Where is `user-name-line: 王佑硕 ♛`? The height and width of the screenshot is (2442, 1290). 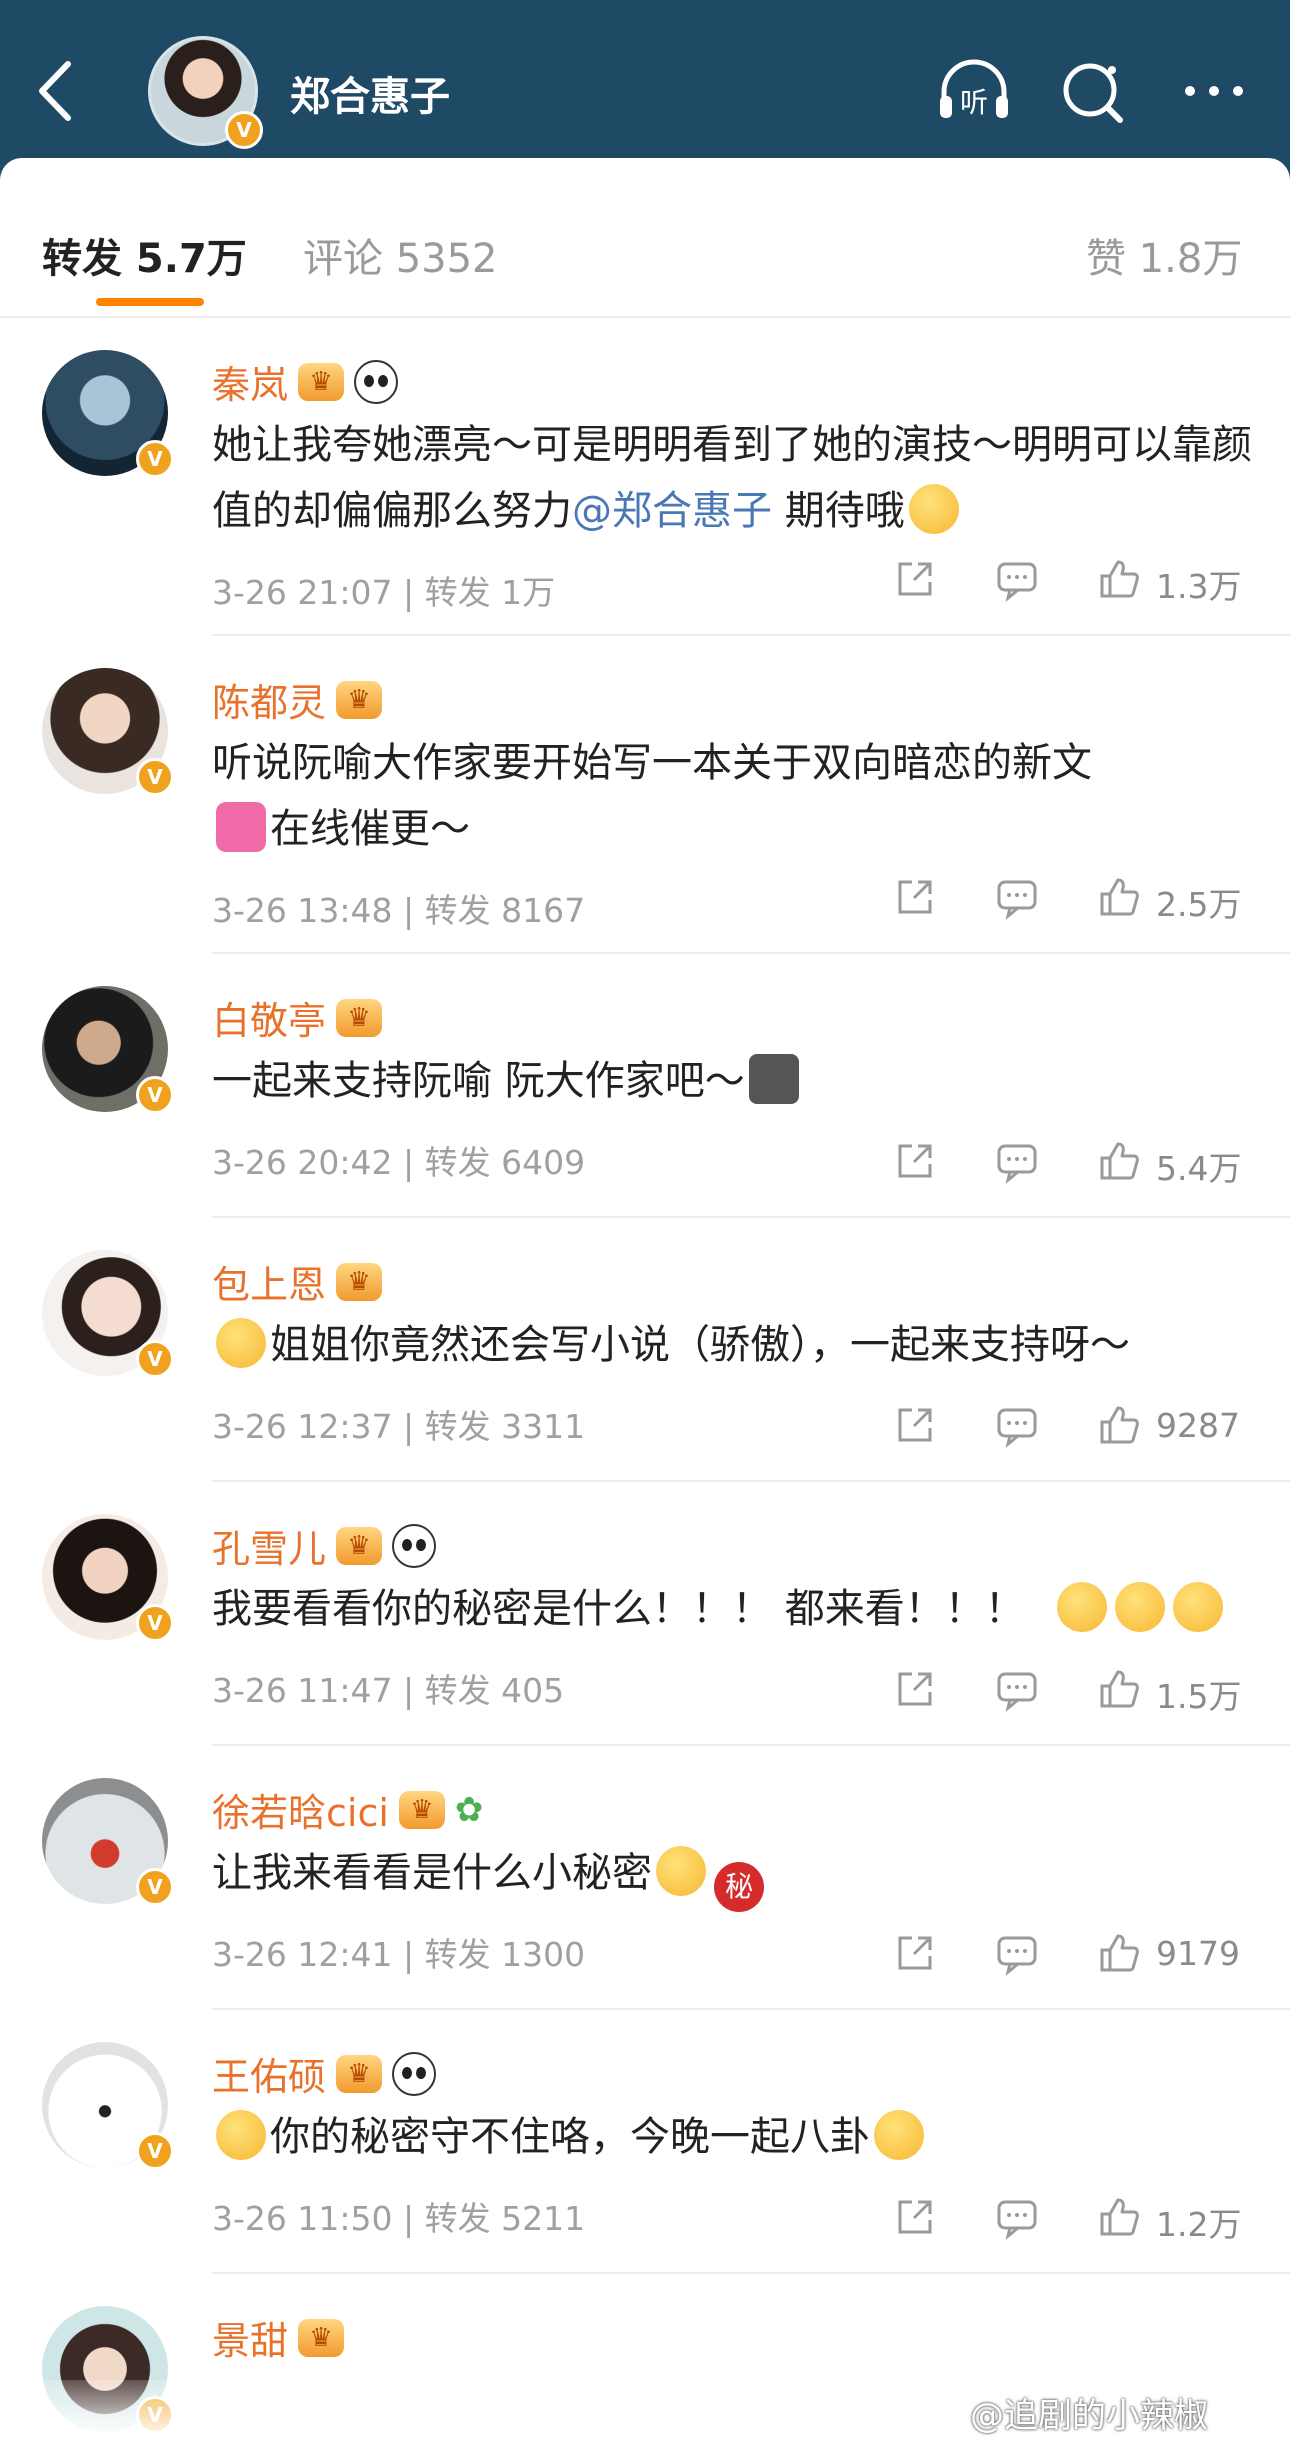
user-name-line: 王佑硕 ♛ is located at coordinates (324, 2073).